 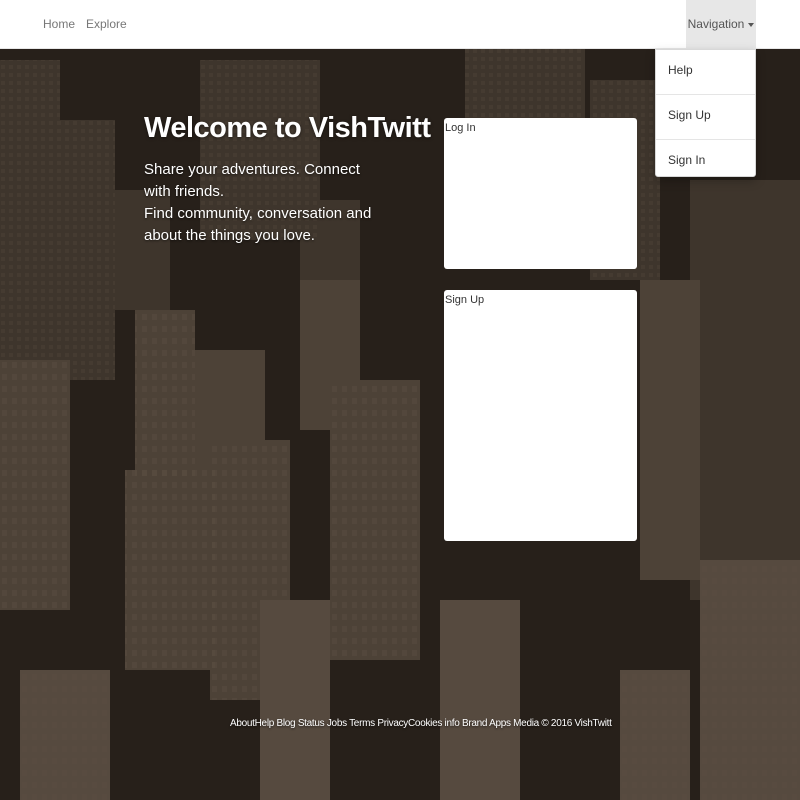 What do you see at coordinates (540, 415) in the screenshot?
I see `signup-panel: Sign Up` at bounding box center [540, 415].